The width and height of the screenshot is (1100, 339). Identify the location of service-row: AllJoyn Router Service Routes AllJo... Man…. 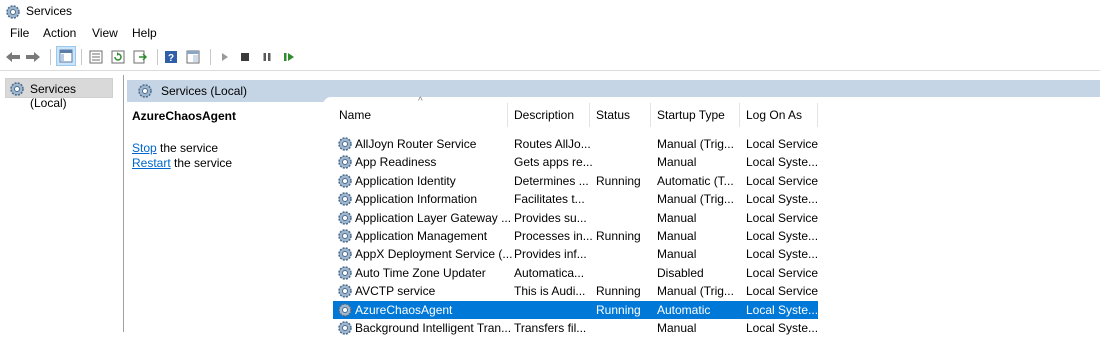
(575, 144).